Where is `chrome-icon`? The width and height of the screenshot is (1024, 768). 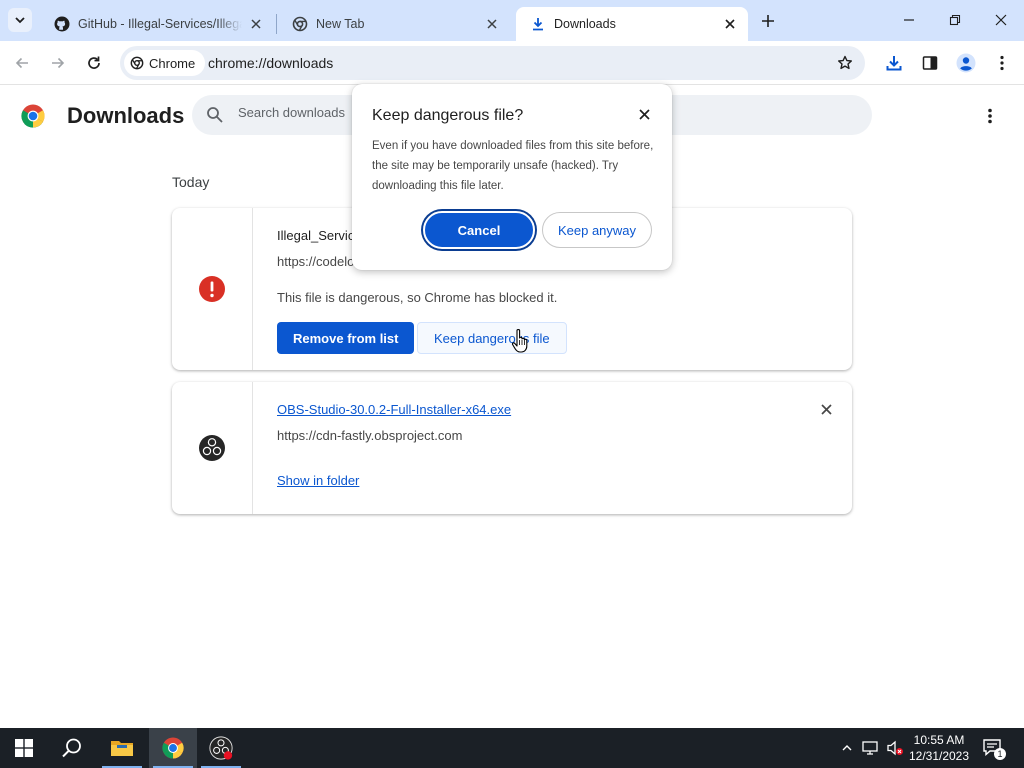
chrome-icon is located at coordinates (137, 63).